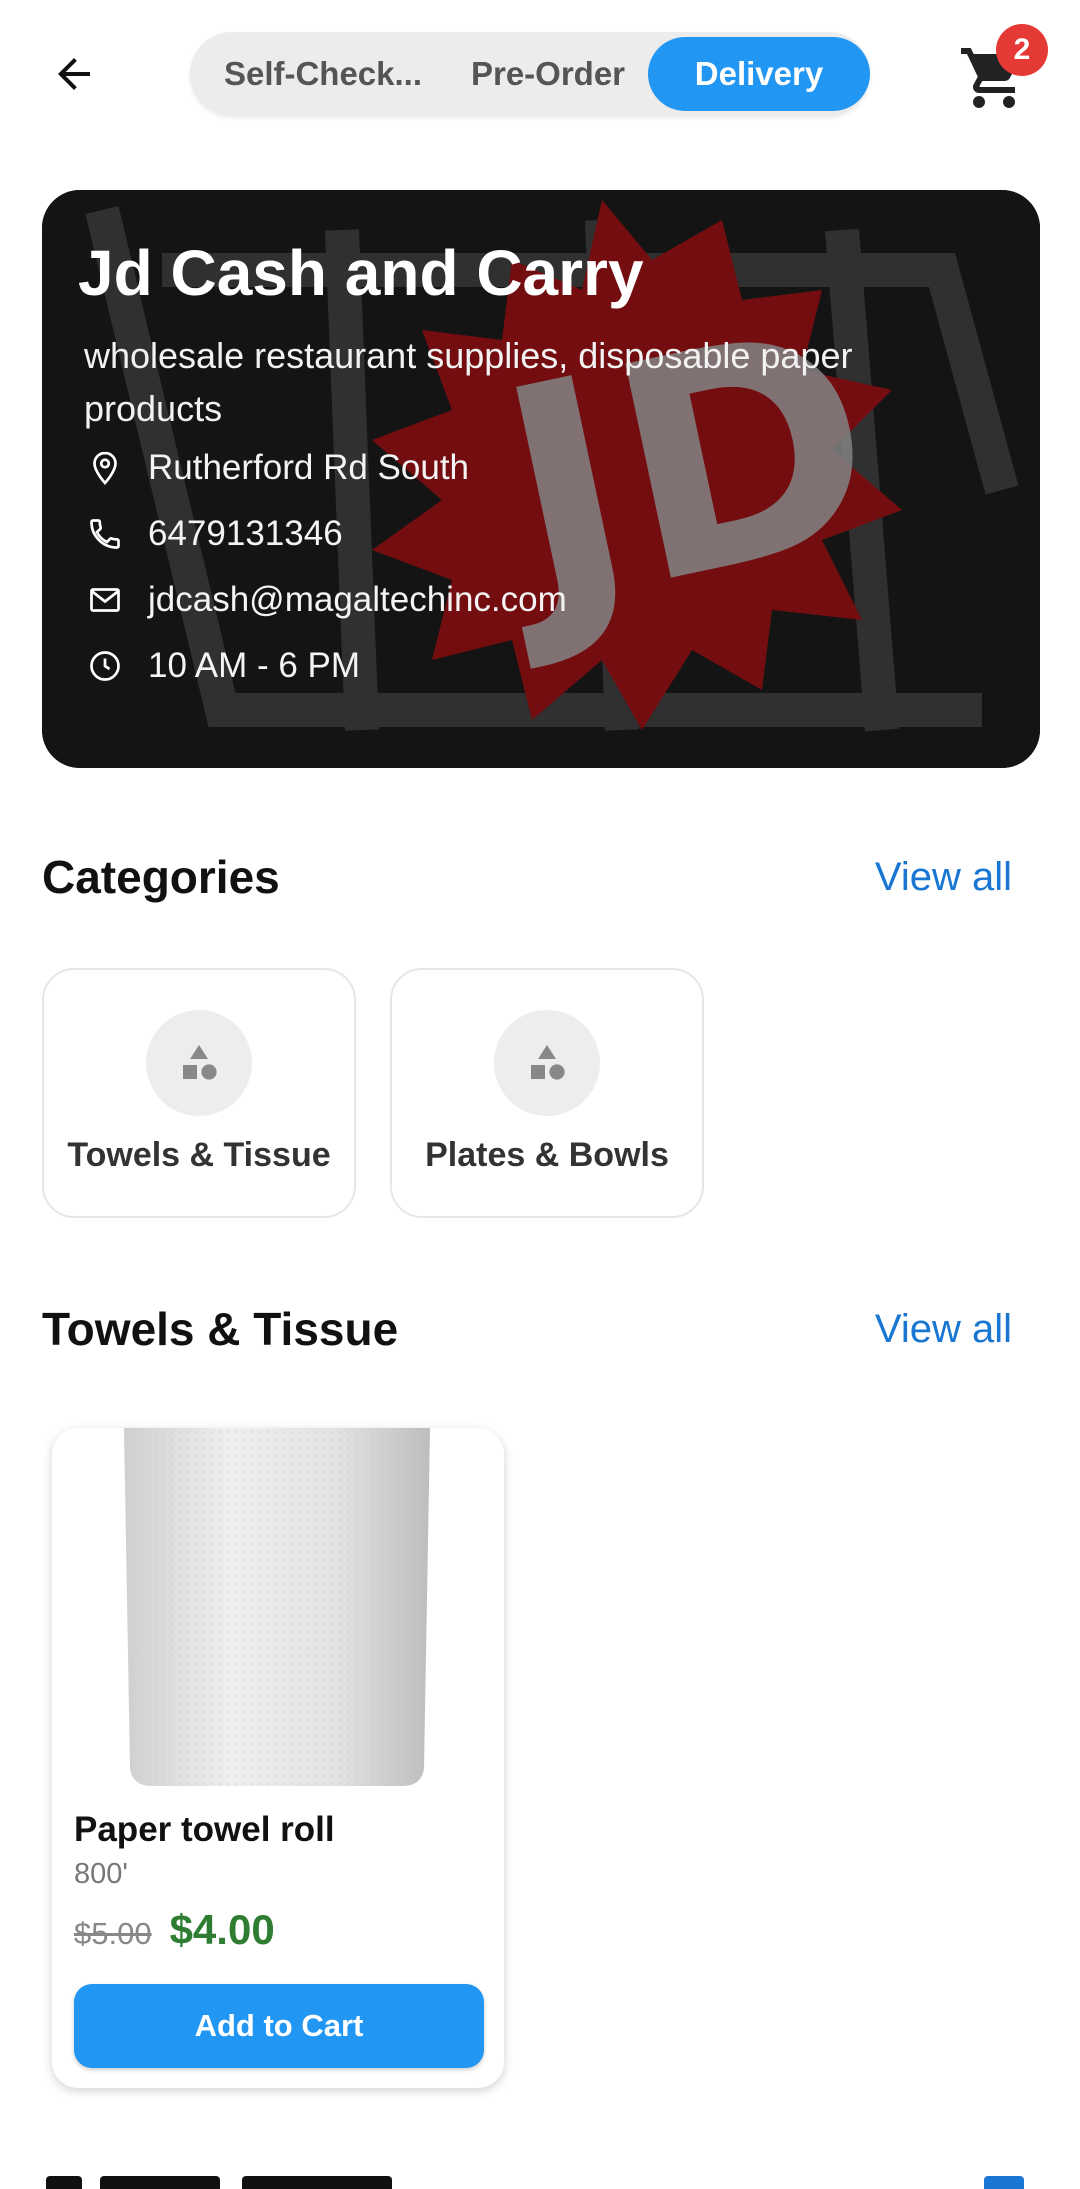 The width and height of the screenshot is (1080, 2189). Describe the element at coordinates (220, 1329) in the screenshot. I see `towels-section-title: Towels & Tissue` at that location.